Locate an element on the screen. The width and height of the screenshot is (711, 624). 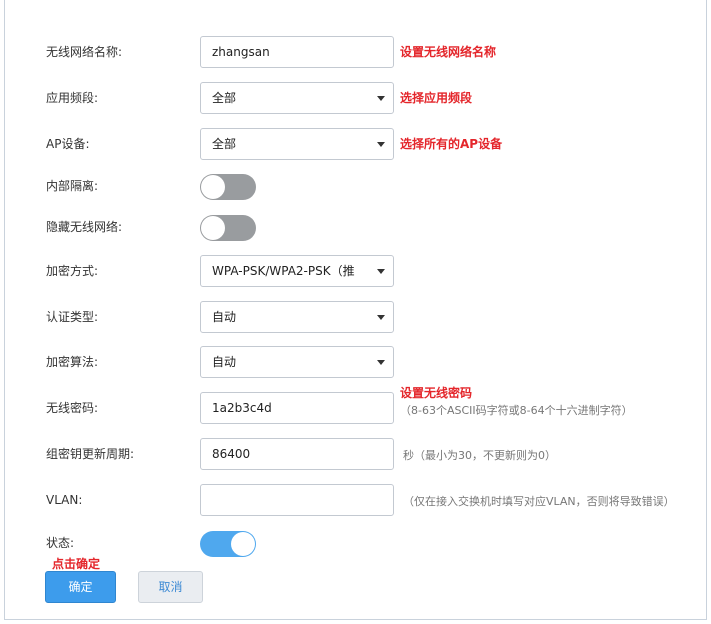
band-label: 应用频段: is located at coordinates (72, 98).